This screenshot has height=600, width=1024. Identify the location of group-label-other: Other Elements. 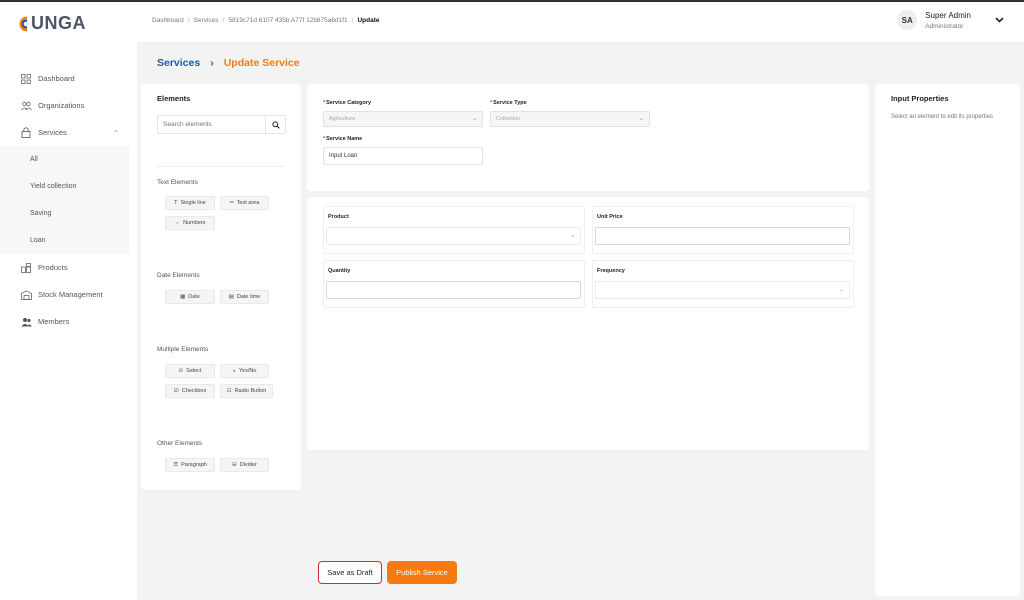
(180, 443).